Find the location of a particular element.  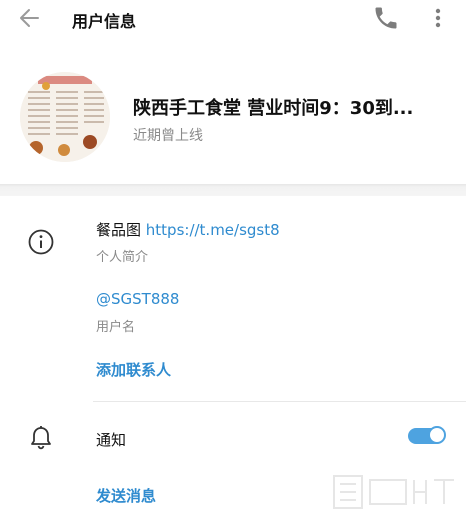

more-vertical-icon is located at coordinates (438, 18).